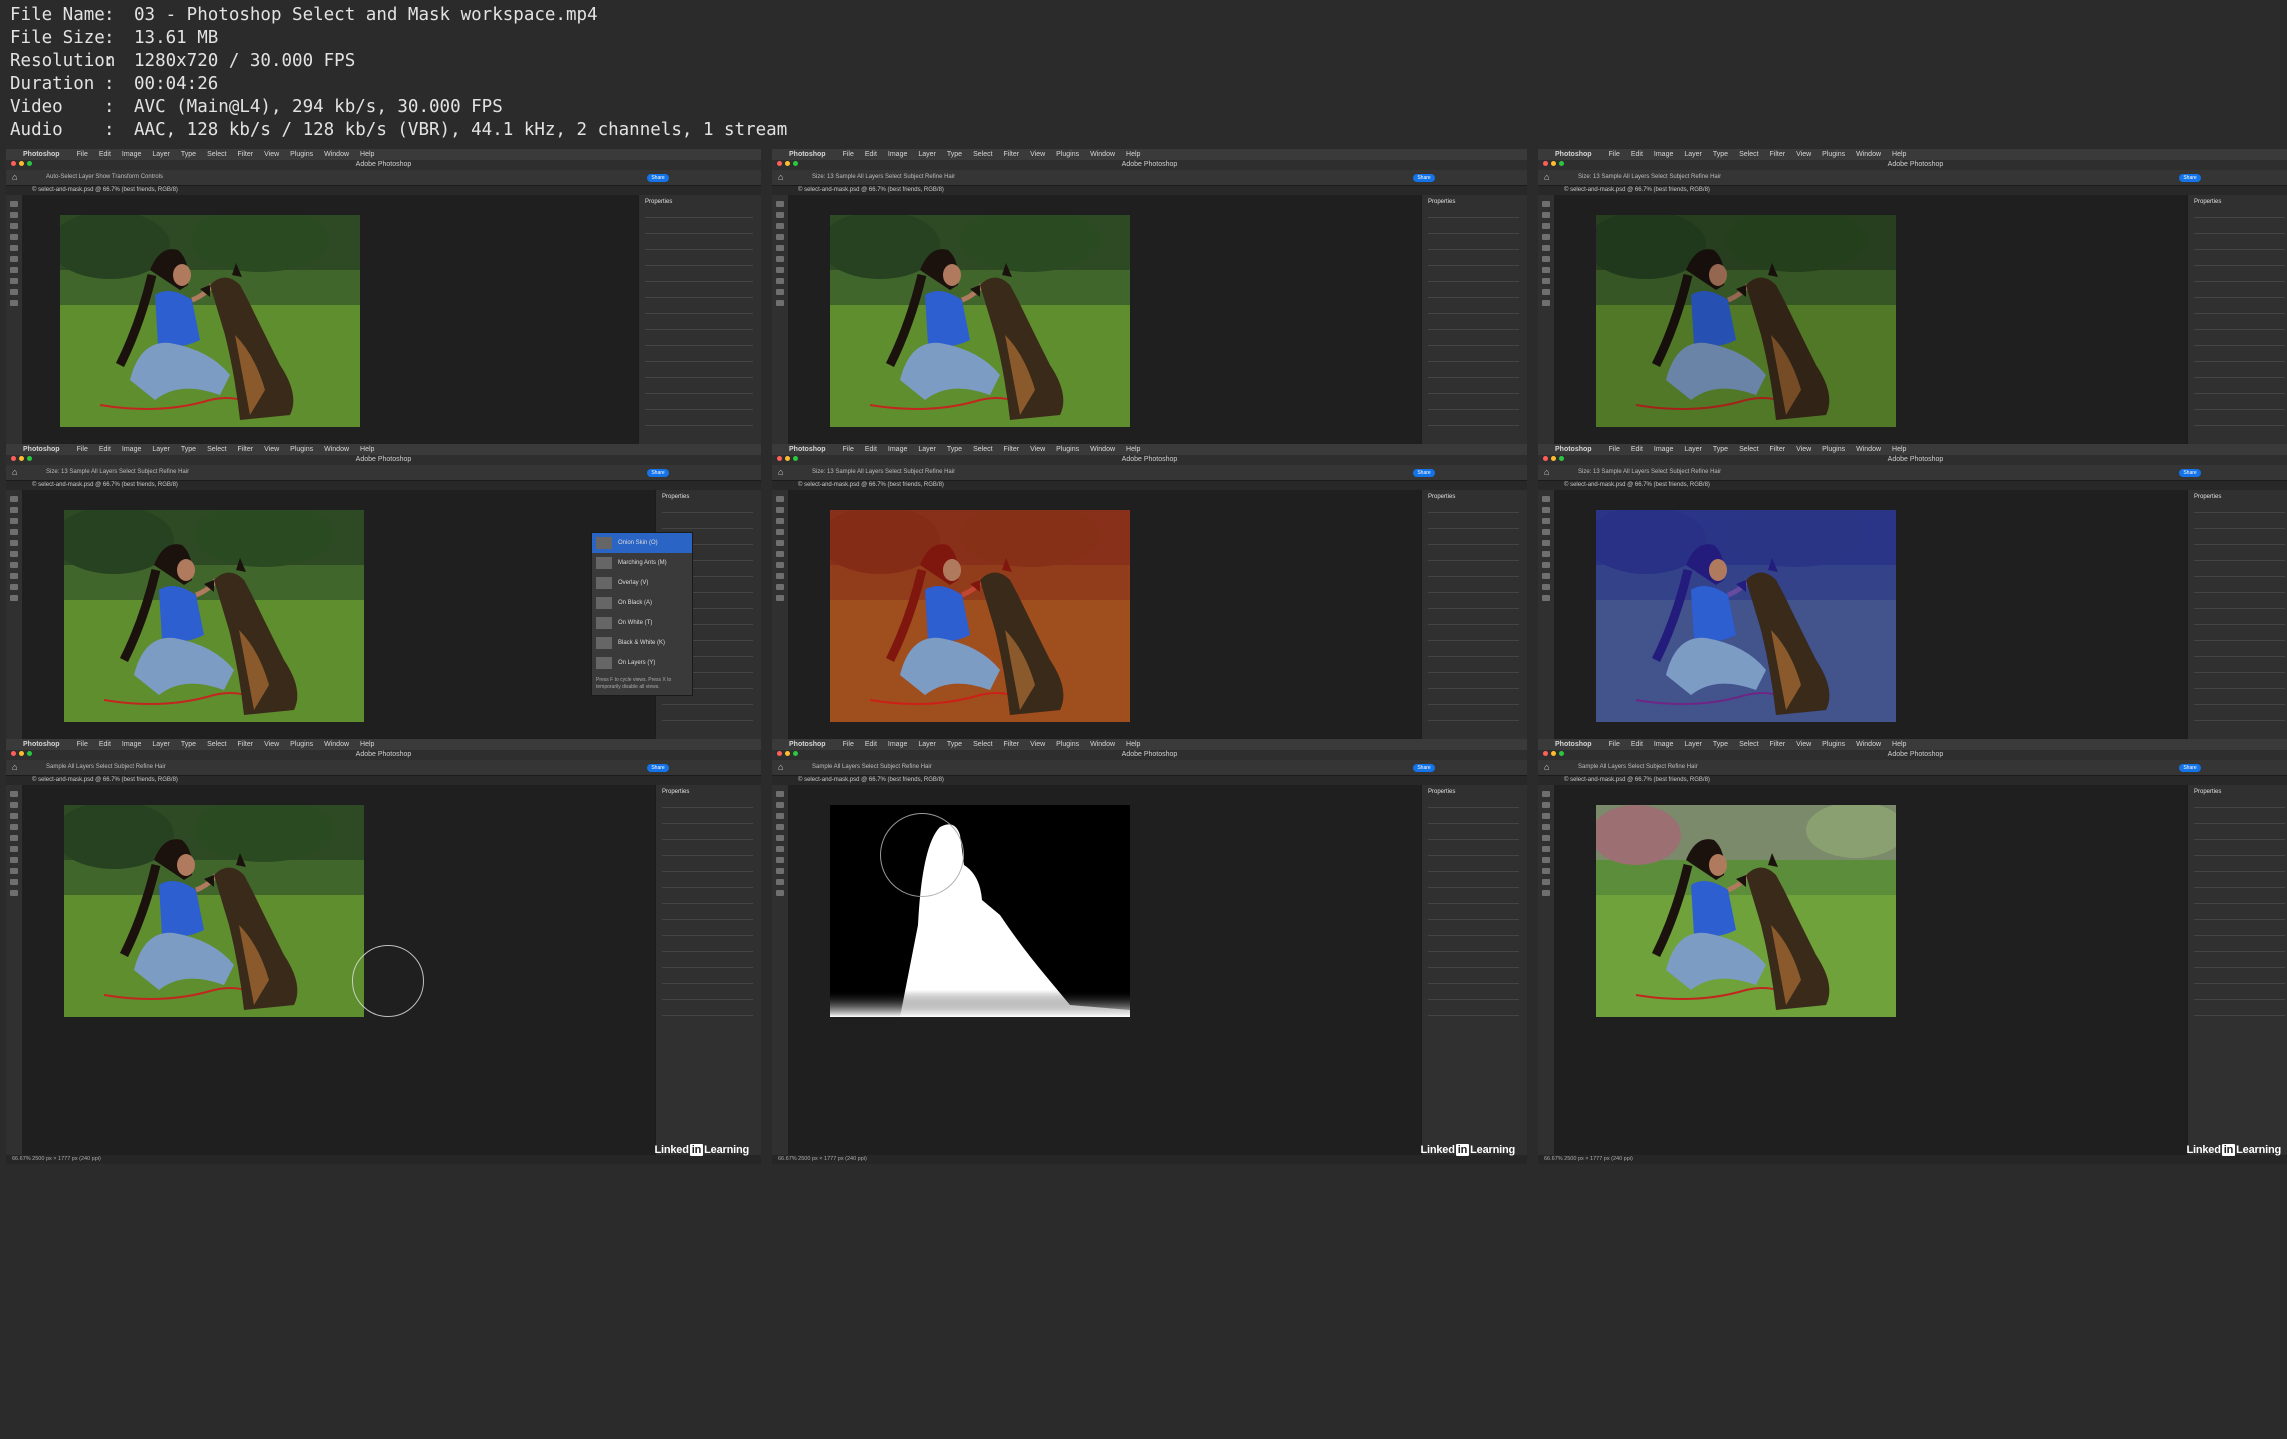 This screenshot has height=1439, width=2287. Describe the element at coordinates (339, 970) in the screenshot. I see `canvas-area` at that location.